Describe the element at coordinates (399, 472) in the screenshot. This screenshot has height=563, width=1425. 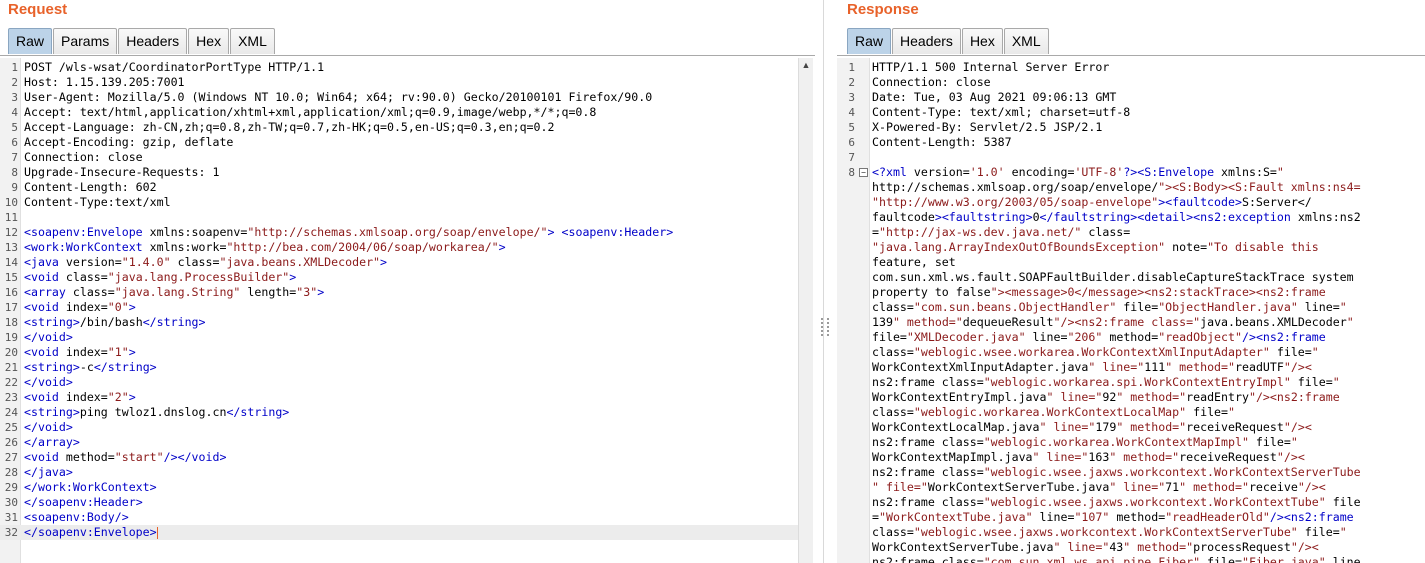
I see `request-line: 28 </java>` at that location.